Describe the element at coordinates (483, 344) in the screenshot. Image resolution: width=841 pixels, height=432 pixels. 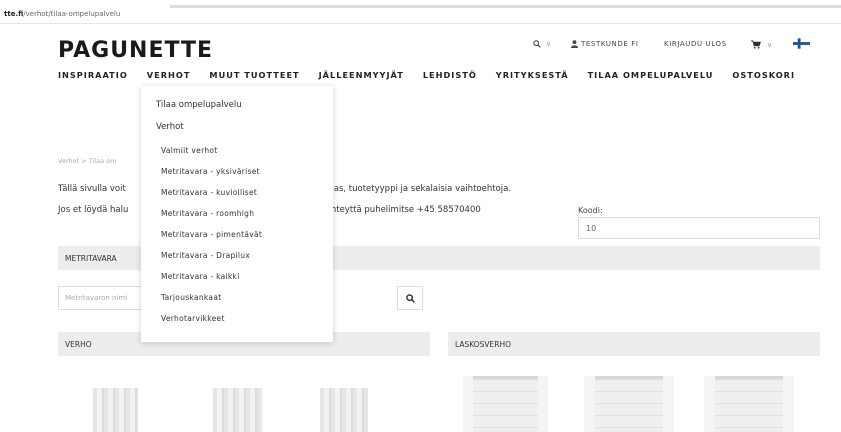
I see `laskosverho-title: LASKOSVERHO` at that location.